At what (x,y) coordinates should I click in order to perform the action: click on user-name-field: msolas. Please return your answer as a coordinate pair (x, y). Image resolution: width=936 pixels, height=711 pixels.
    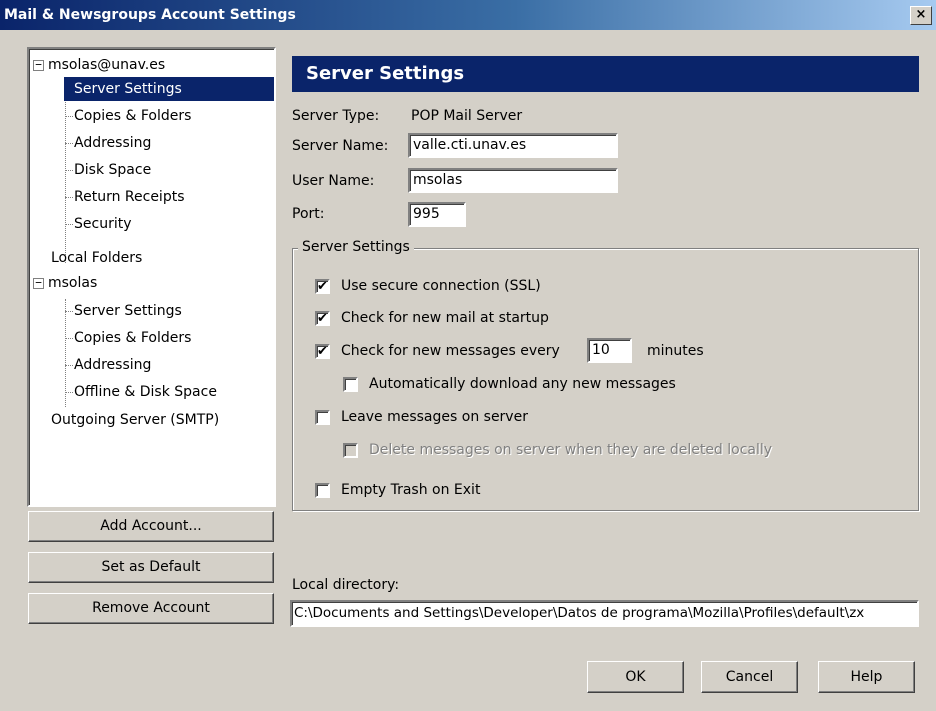
    Looking at the image, I should click on (513, 180).